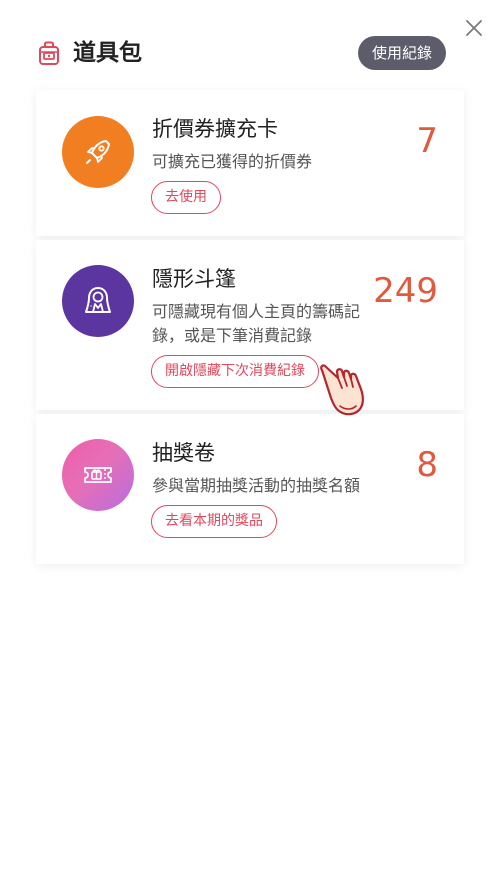 The height and width of the screenshot is (889, 500). What do you see at coordinates (235, 371) in the screenshot?
I see `enable-hide-next-purchase-button: 開啟隱藏下次消費紀錄` at bounding box center [235, 371].